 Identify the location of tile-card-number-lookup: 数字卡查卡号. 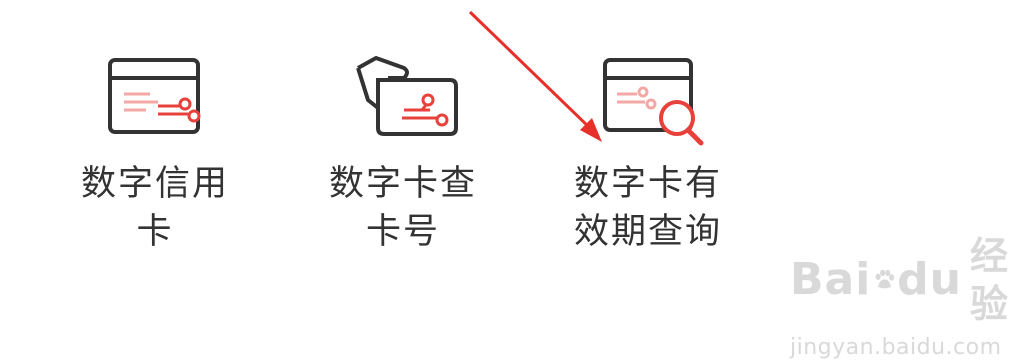
(403, 152).